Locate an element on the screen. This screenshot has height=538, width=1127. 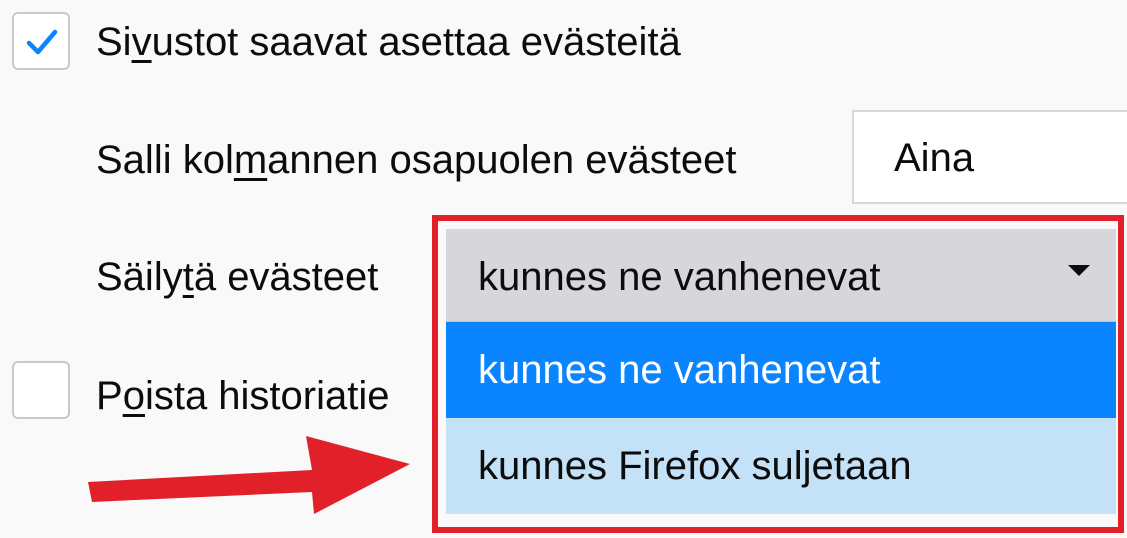
accept-cookies-label: Sivustot saavat asettaa evästeitä is located at coordinates (388, 42).